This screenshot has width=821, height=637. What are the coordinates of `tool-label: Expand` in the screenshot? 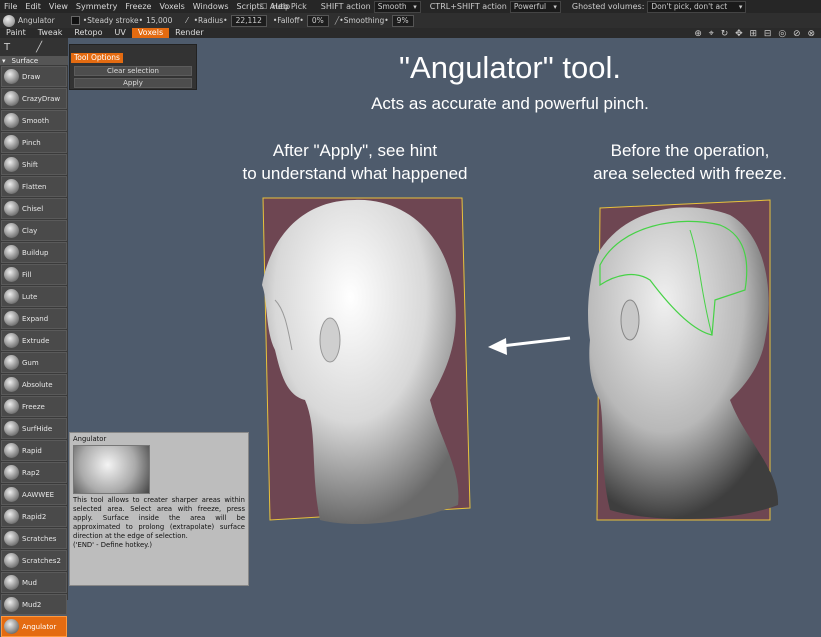 It's located at (35, 318).